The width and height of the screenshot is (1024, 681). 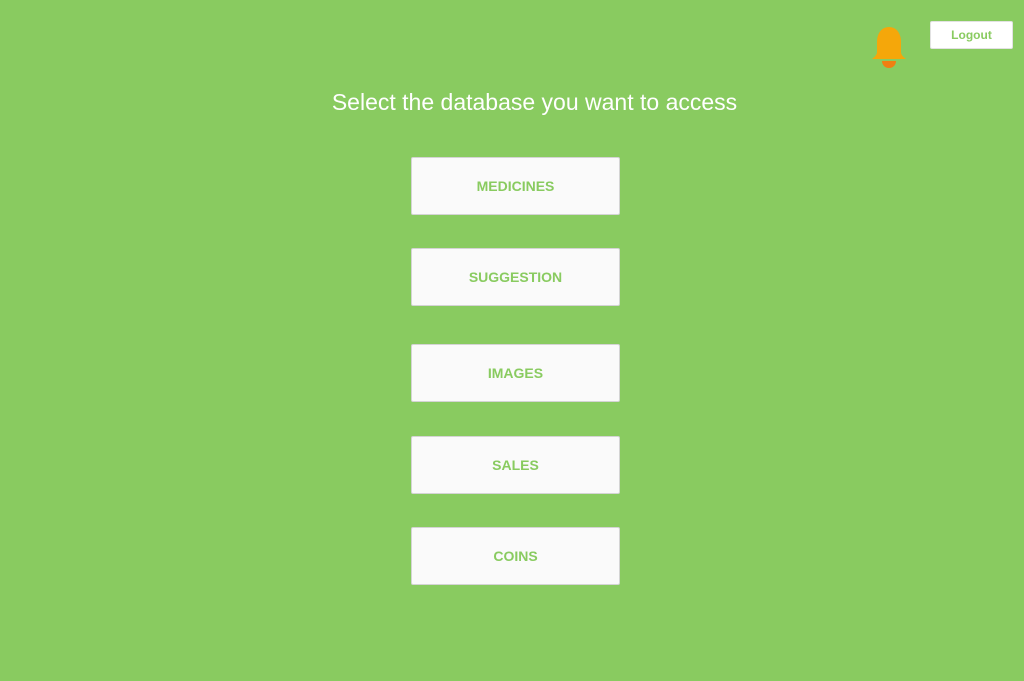 What do you see at coordinates (515, 186) in the screenshot?
I see `medicines-button: MEDICINES` at bounding box center [515, 186].